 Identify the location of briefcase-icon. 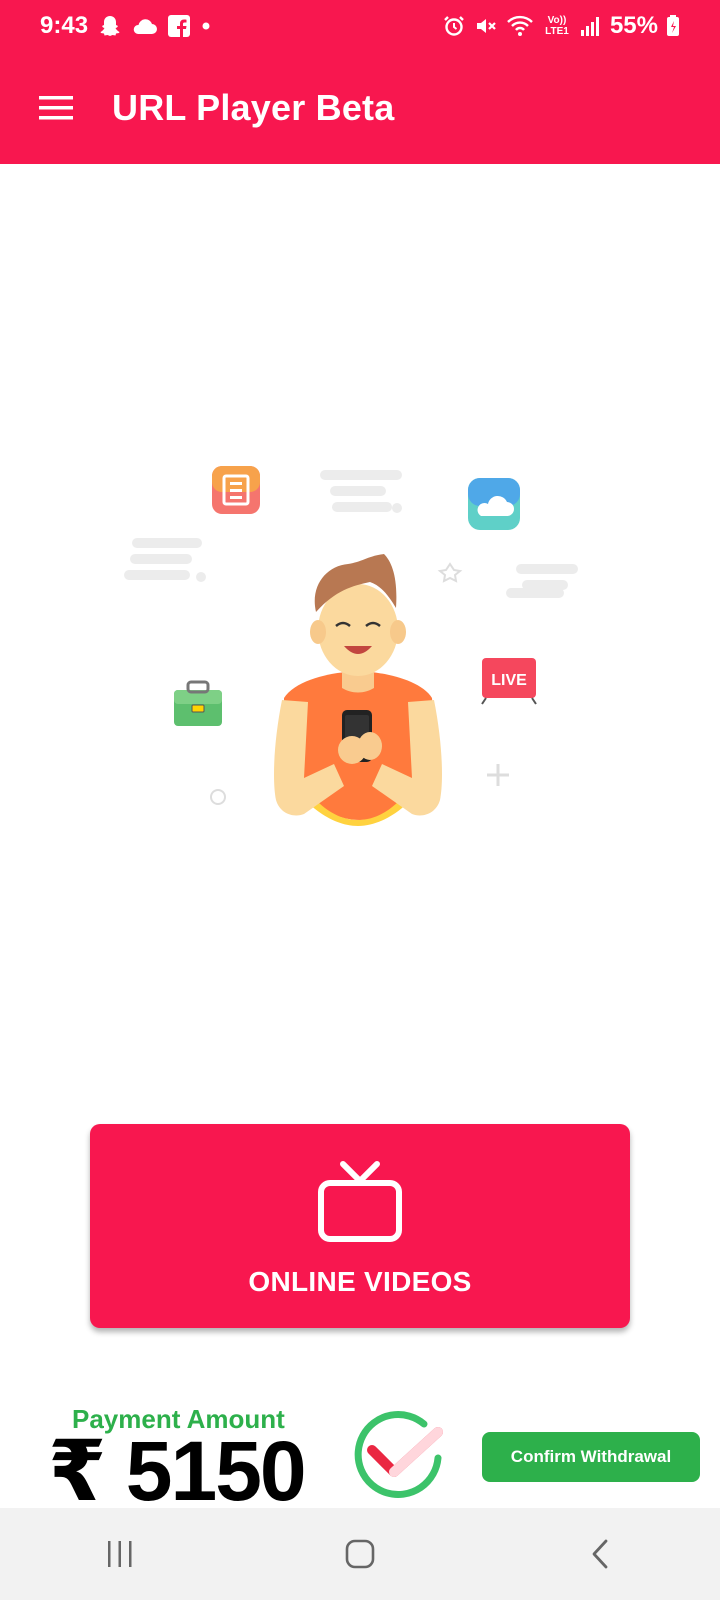
(198, 703).